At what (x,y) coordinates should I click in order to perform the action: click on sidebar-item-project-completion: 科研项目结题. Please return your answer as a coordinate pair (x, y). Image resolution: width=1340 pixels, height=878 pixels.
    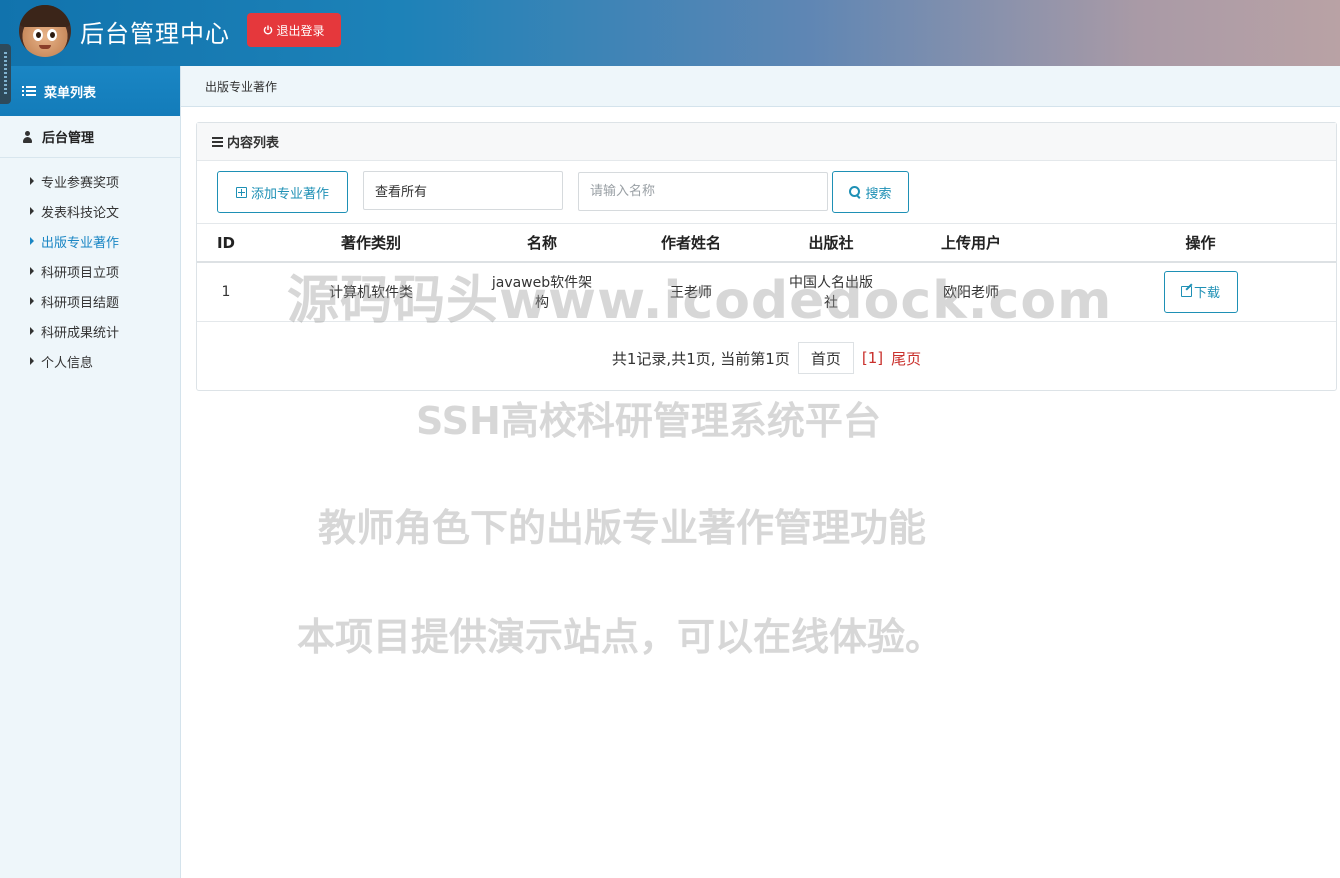
    Looking at the image, I should click on (90, 301).